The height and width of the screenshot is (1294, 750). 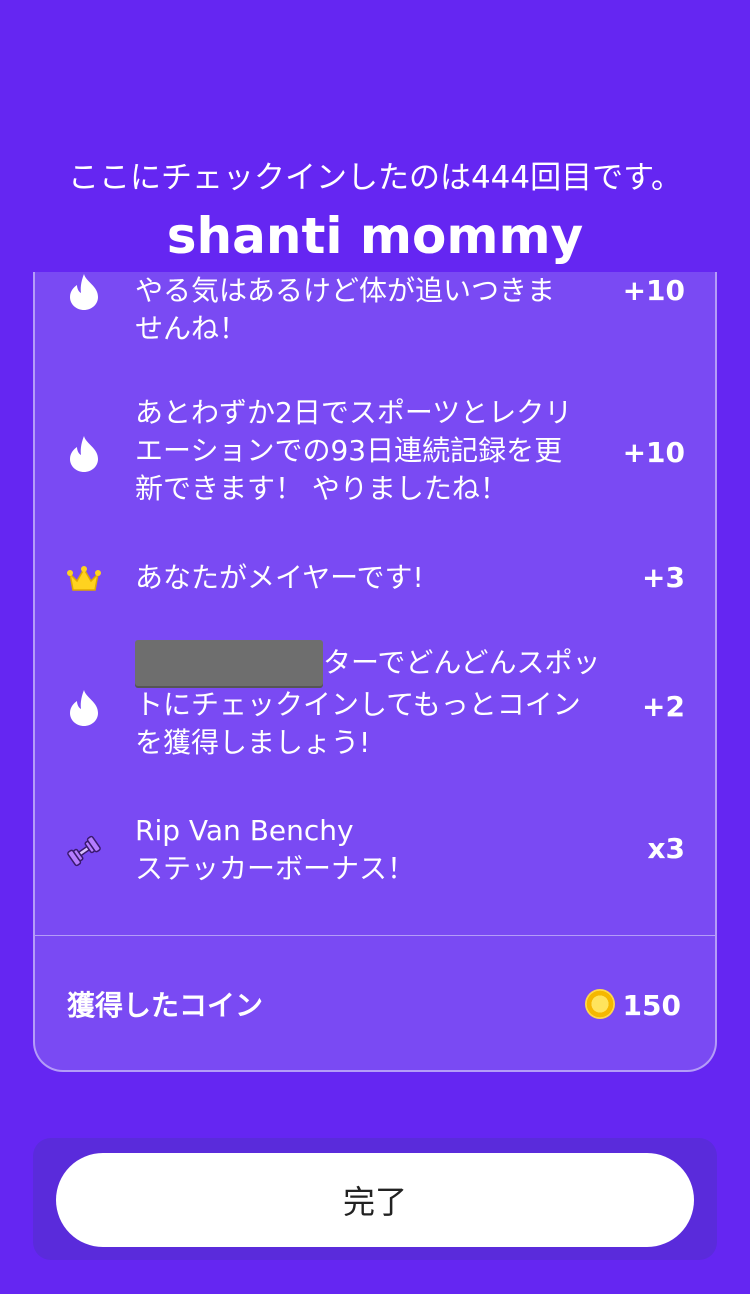 I want to click on reward-text-line: トにチェックインしてもっとコイン, so click(x=358, y=704).